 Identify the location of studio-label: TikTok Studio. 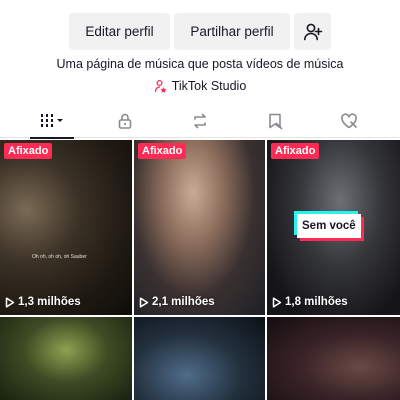
(209, 86).